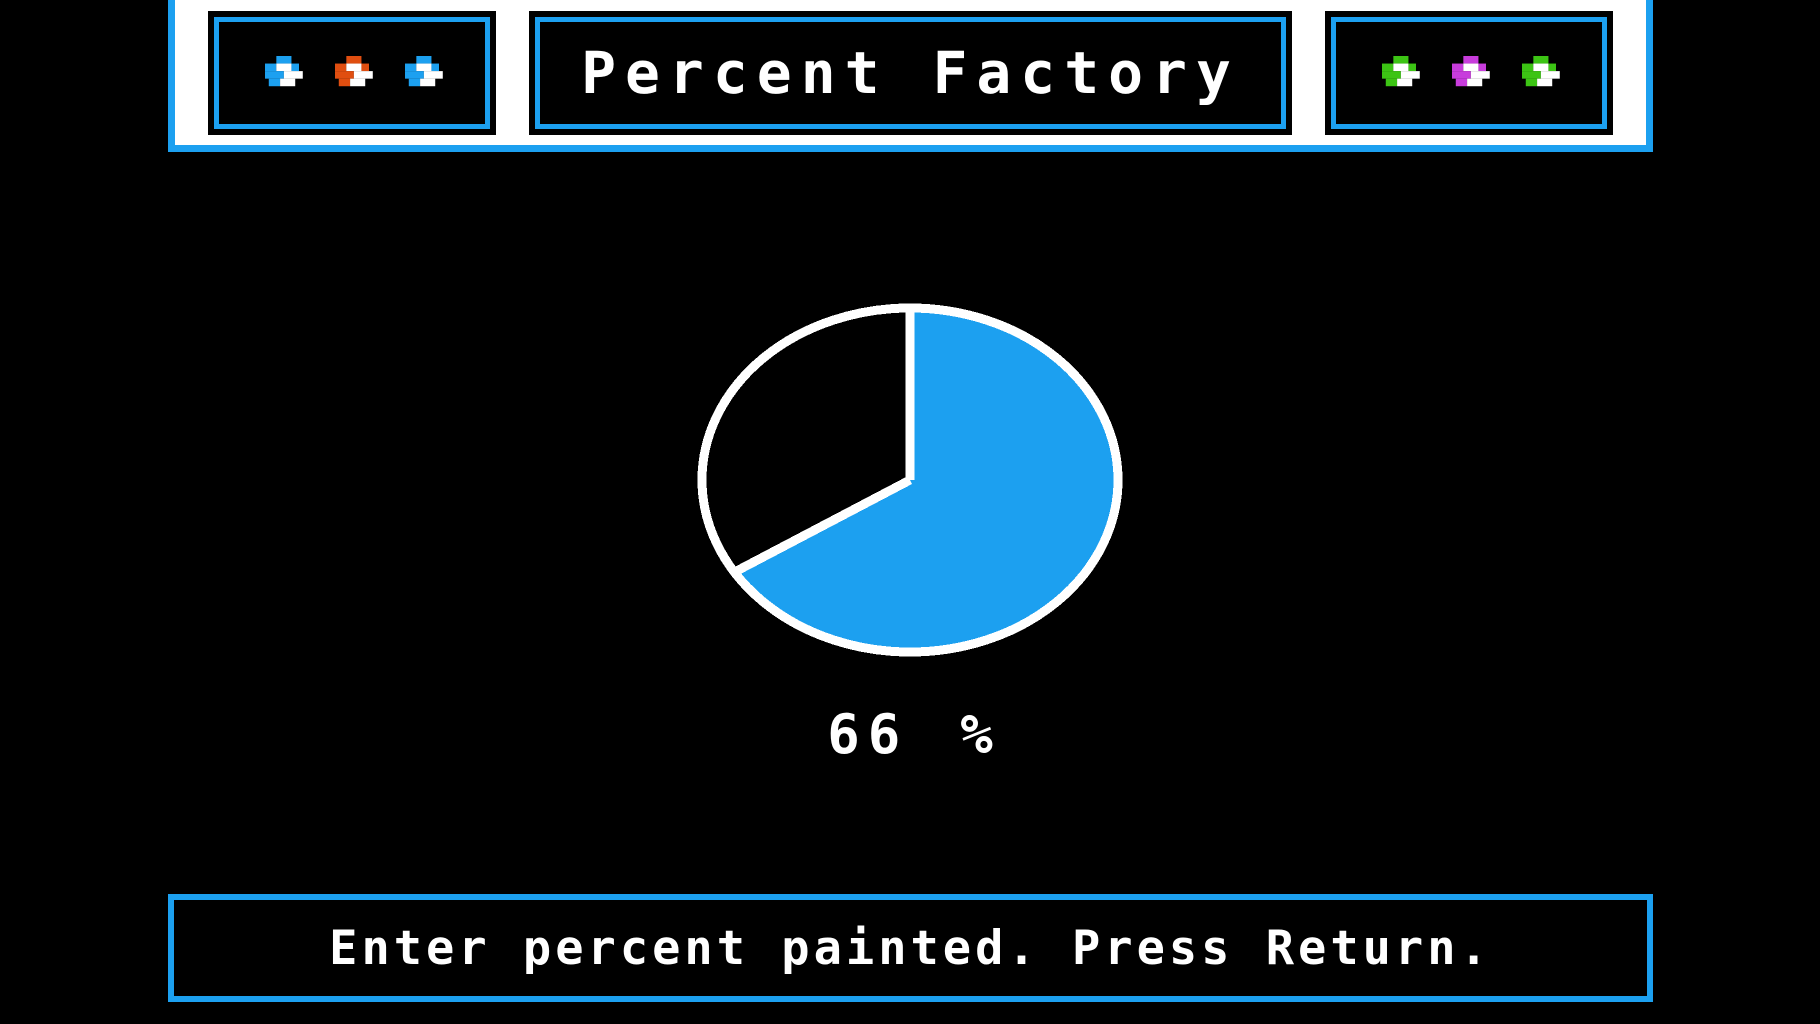  I want to click on game-title-panel-inner: Percent Factory, so click(910, 72).